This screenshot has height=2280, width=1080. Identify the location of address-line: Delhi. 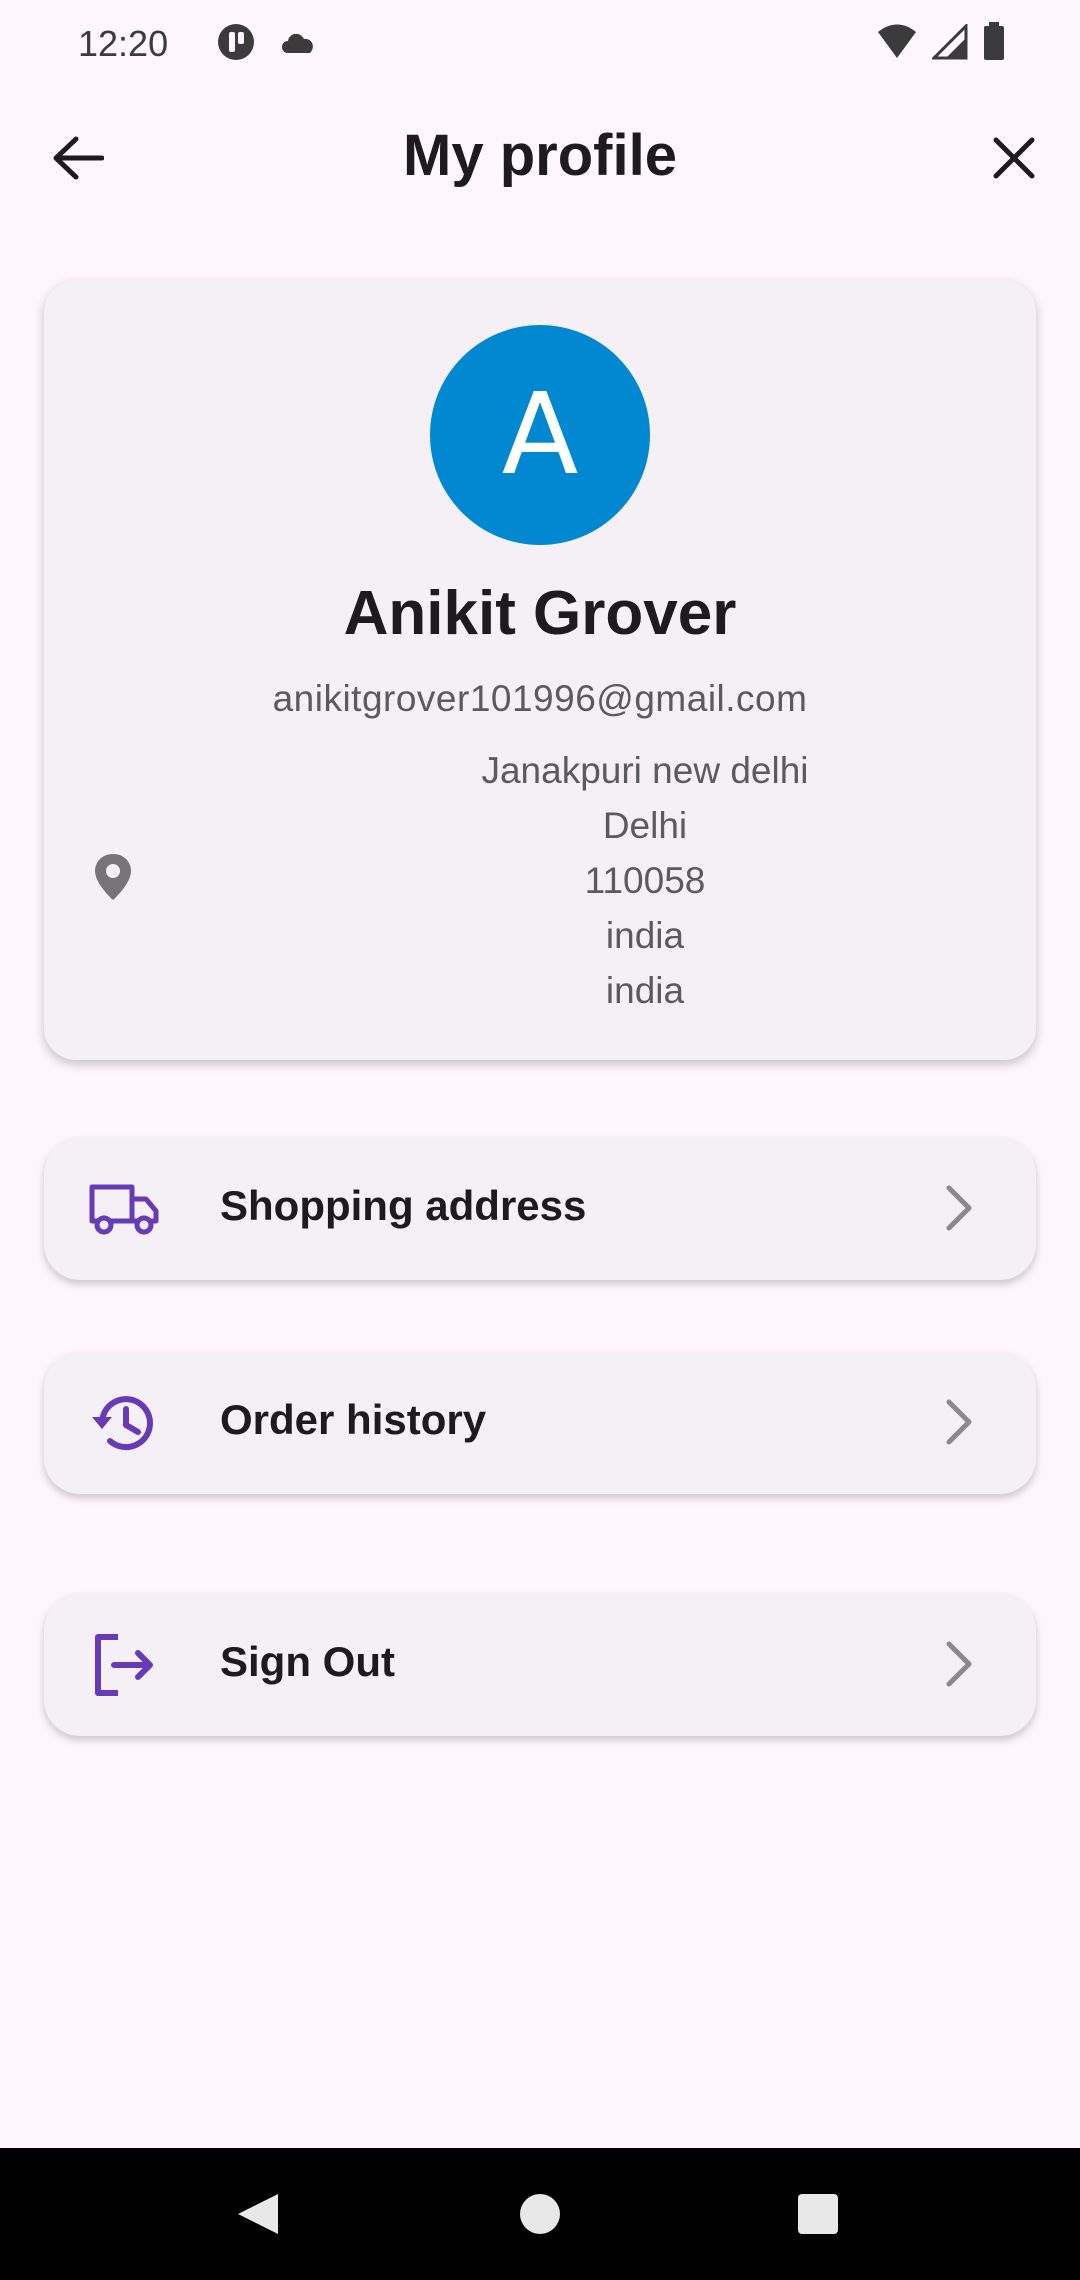
(645, 825).